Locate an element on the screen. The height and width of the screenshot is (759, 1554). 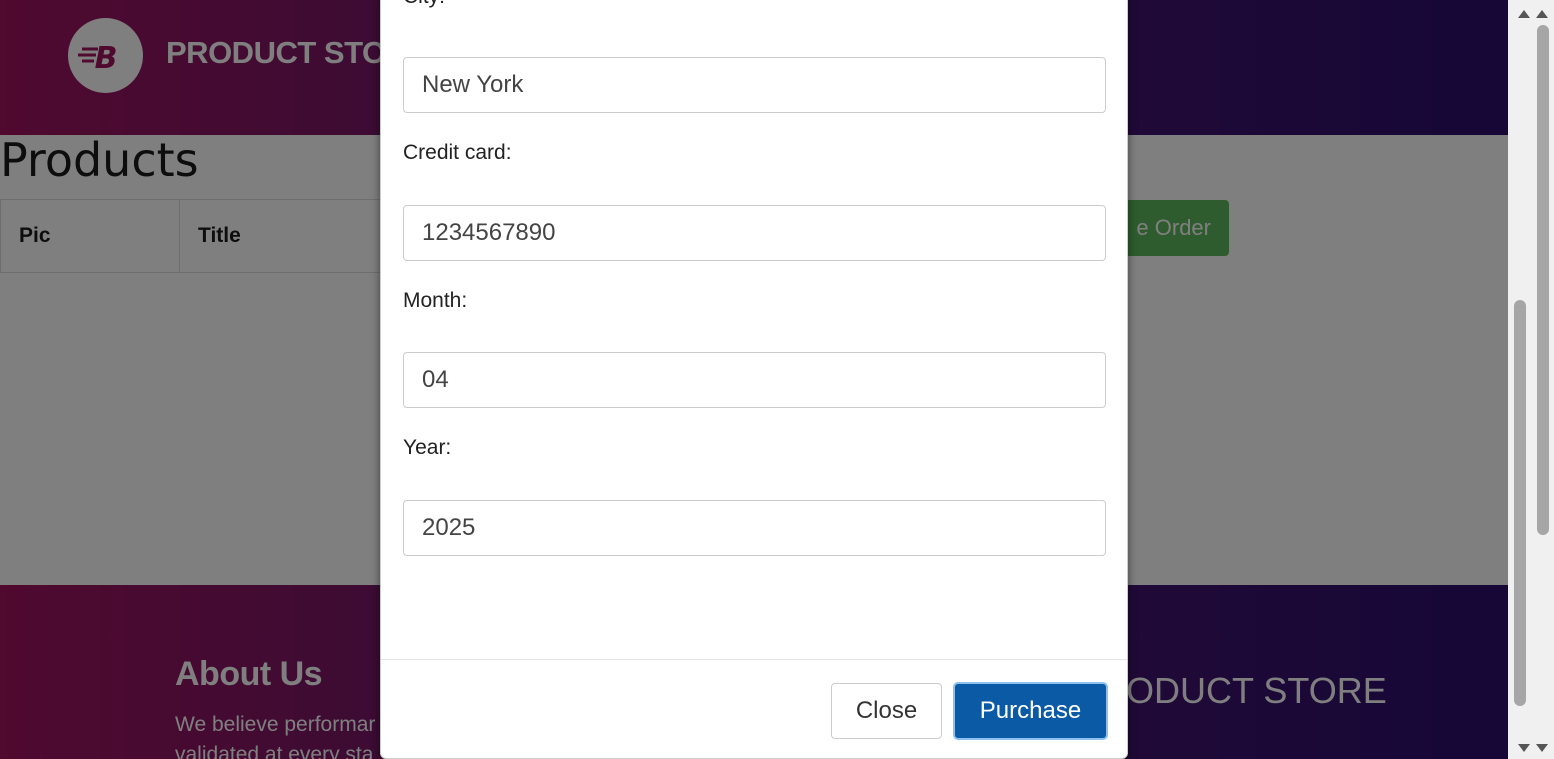
year-label: Year: is located at coordinates (427, 447).